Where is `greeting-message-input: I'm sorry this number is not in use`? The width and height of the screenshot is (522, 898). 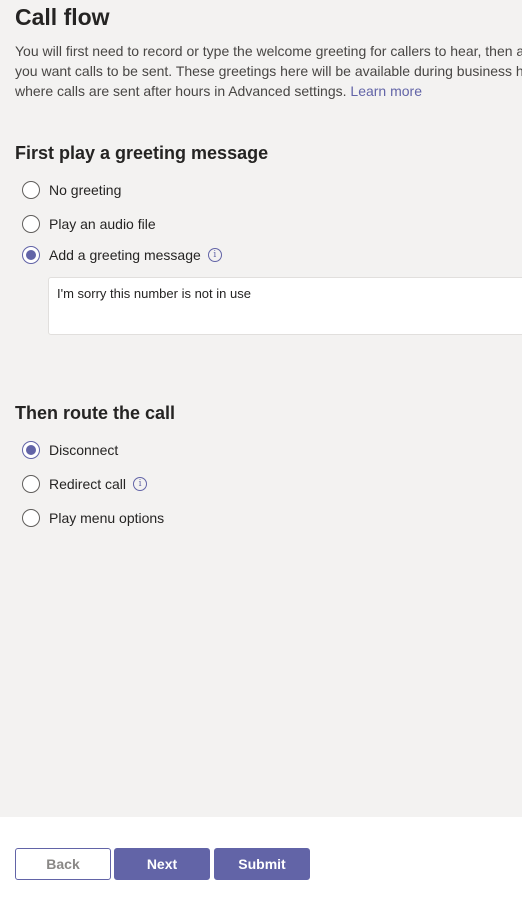 greeting-message-input: I'm sorry this number is not in use is located at coordinates (285, 306).